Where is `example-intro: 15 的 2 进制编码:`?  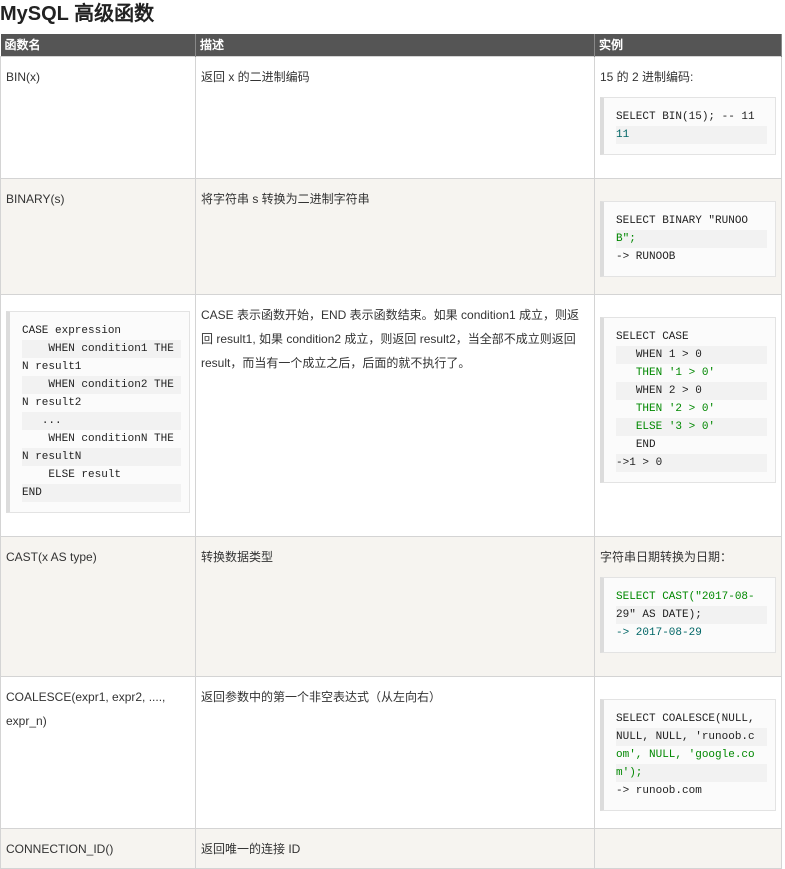
example-intro: 15 的 2 进制编码: is located at coordinates (647, 77).